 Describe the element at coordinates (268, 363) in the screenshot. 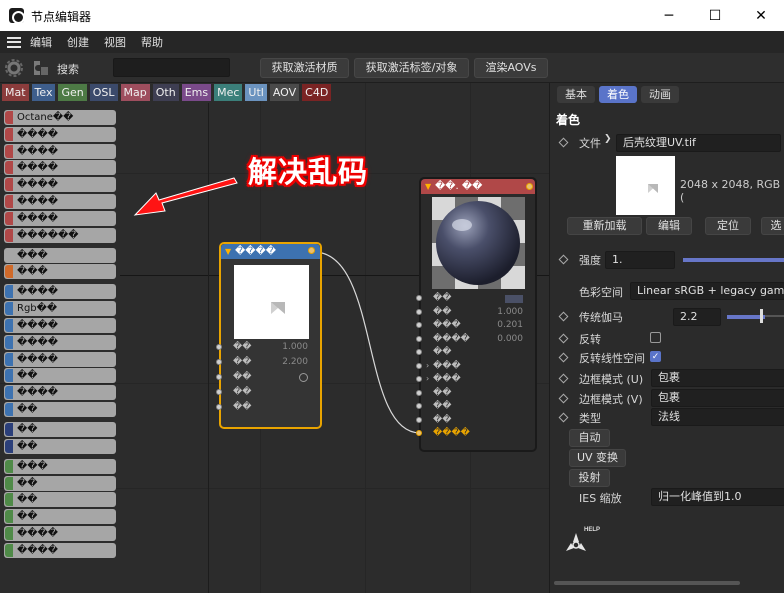

I see `image-node-input-row: �� 2.200` at that location.